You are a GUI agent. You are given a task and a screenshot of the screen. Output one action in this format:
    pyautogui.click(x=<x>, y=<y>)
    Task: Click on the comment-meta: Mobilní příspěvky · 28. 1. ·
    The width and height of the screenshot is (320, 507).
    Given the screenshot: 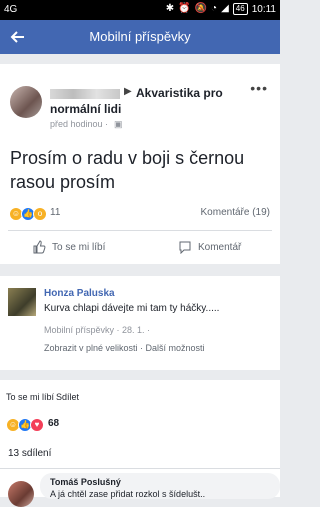 What is the action you would take?
    pyautogui.click(x=97, y=330)
    